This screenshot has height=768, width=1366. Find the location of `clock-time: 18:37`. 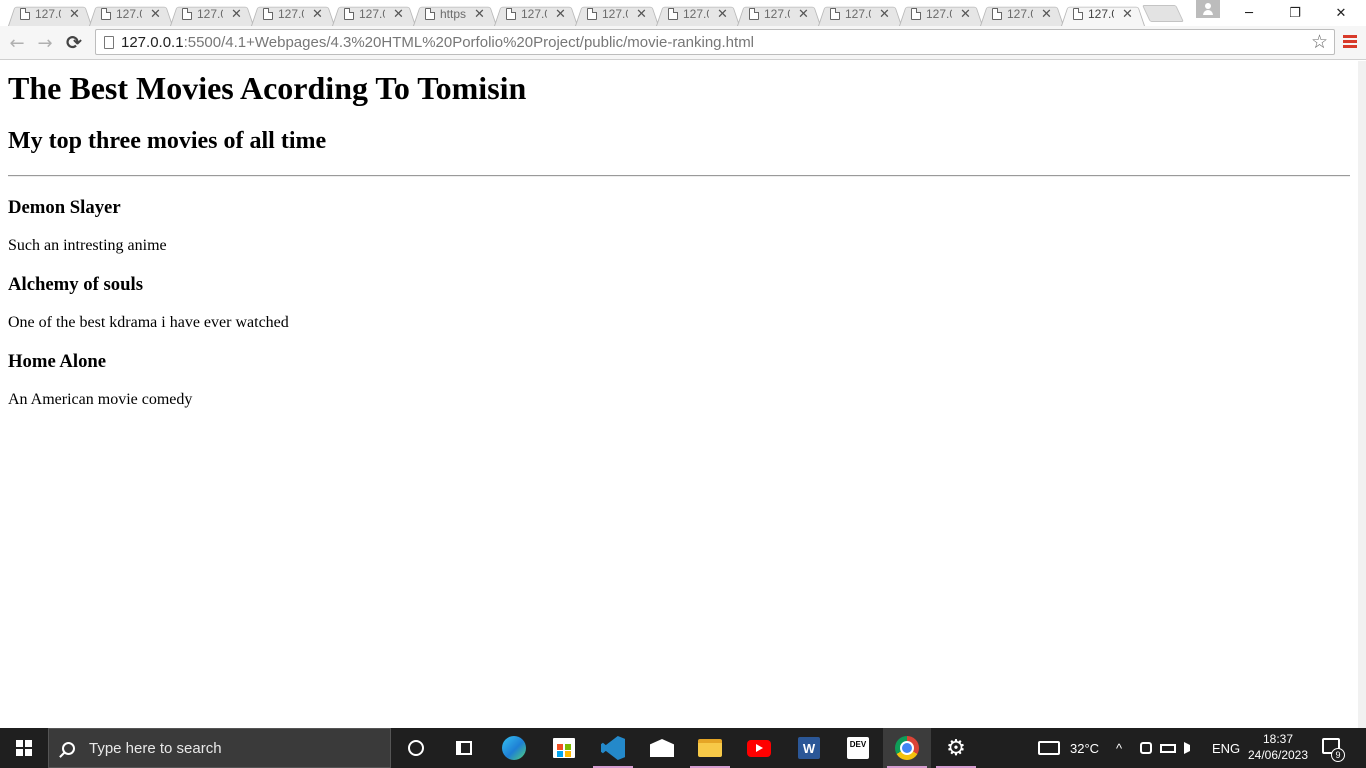

clock-time: 18:37 is located at coordinates (1278, 739).